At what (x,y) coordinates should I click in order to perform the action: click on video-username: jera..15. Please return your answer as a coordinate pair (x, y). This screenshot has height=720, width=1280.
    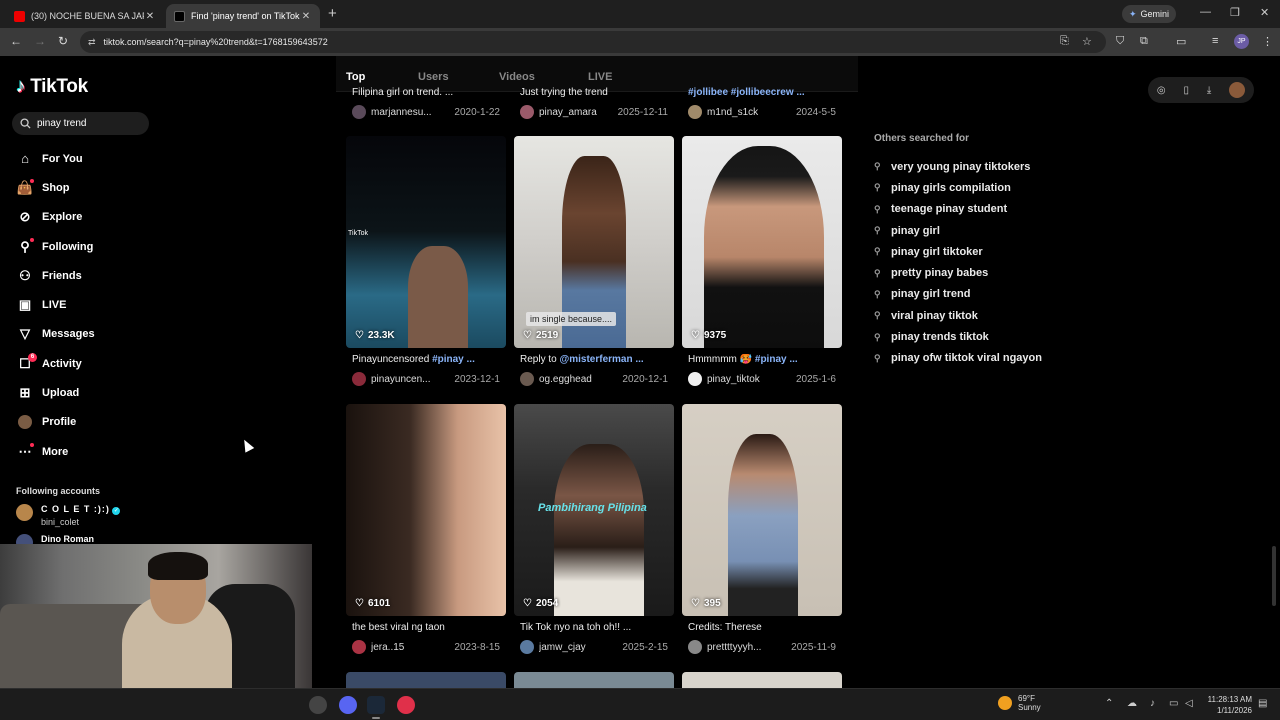
    Looking at the image, I should click on (412, 647).